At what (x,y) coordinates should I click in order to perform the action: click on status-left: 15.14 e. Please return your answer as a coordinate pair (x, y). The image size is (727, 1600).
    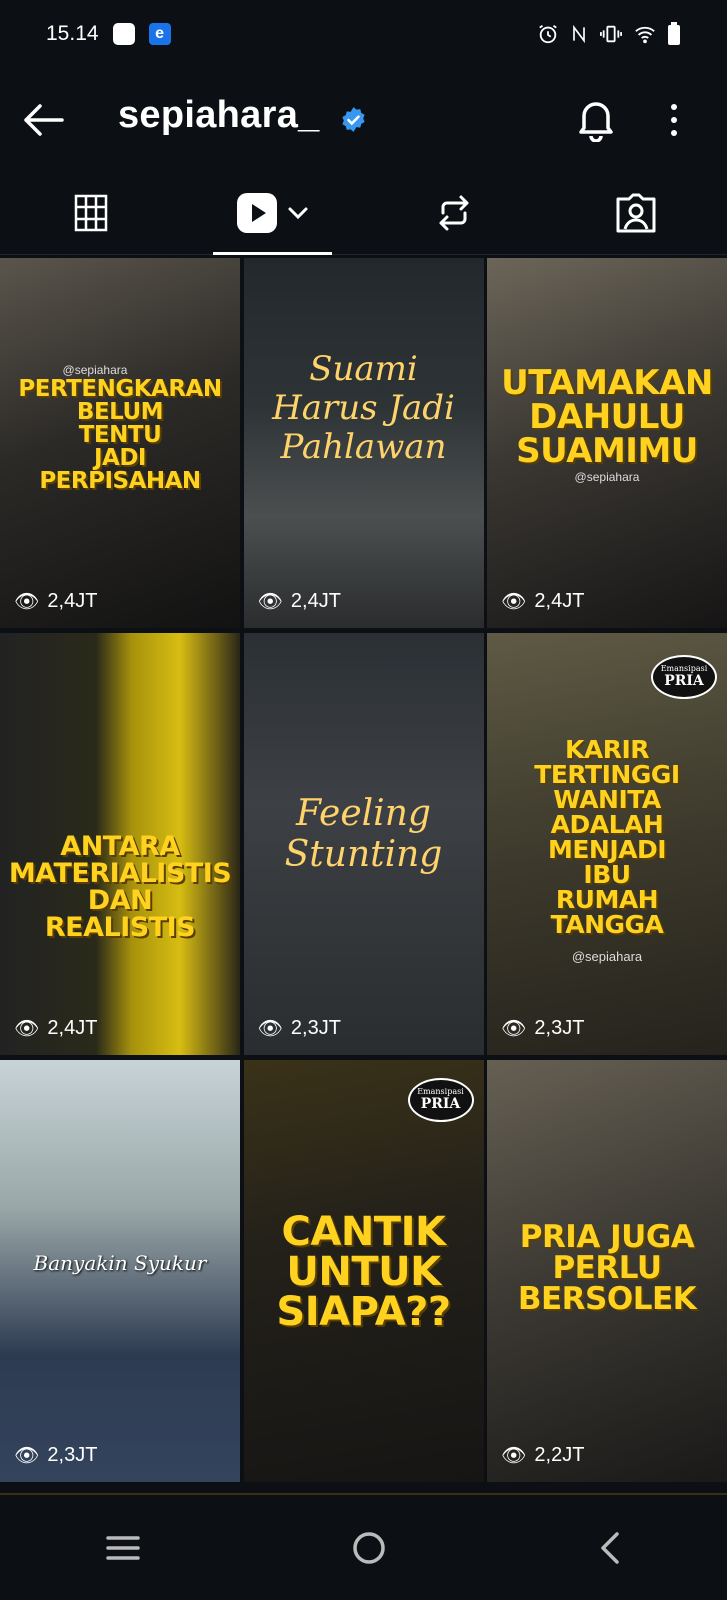
    Looking at the image, I should click on (108, 34).